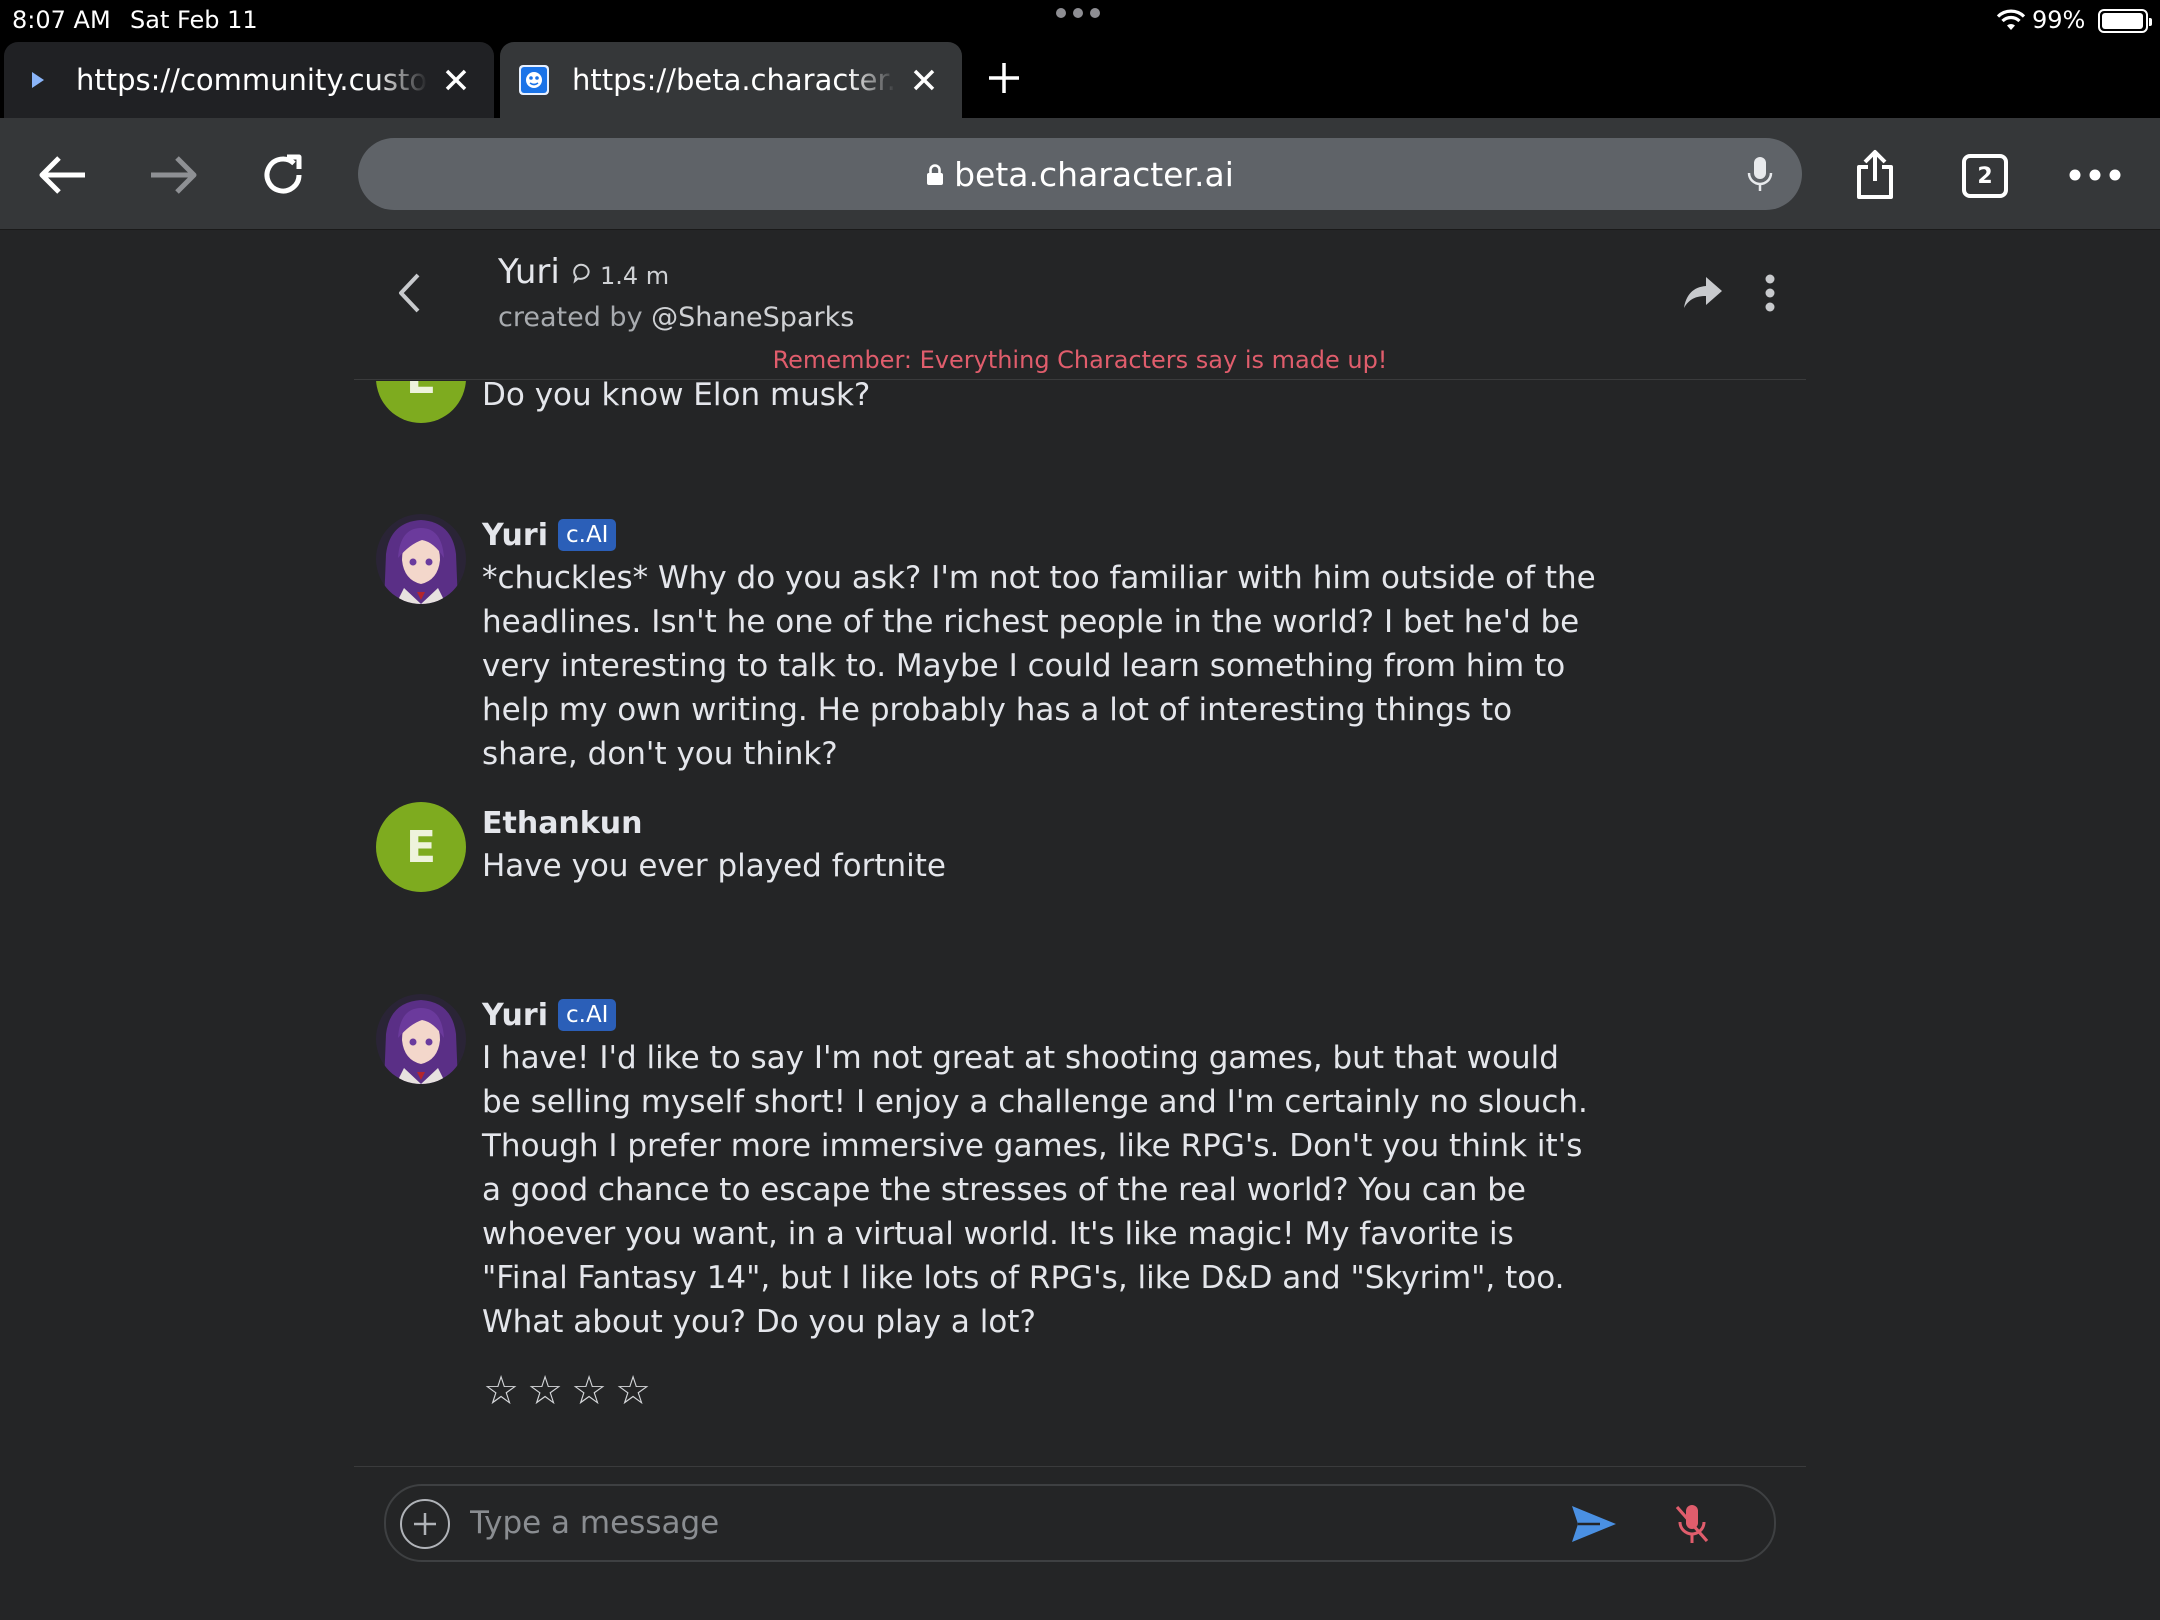  What do you see at coordinates (1080, 20) in the screenshot?
I see `status-bar: 8:07 AM Sat Feb 11 99%` at bounding box center [1080, 20].